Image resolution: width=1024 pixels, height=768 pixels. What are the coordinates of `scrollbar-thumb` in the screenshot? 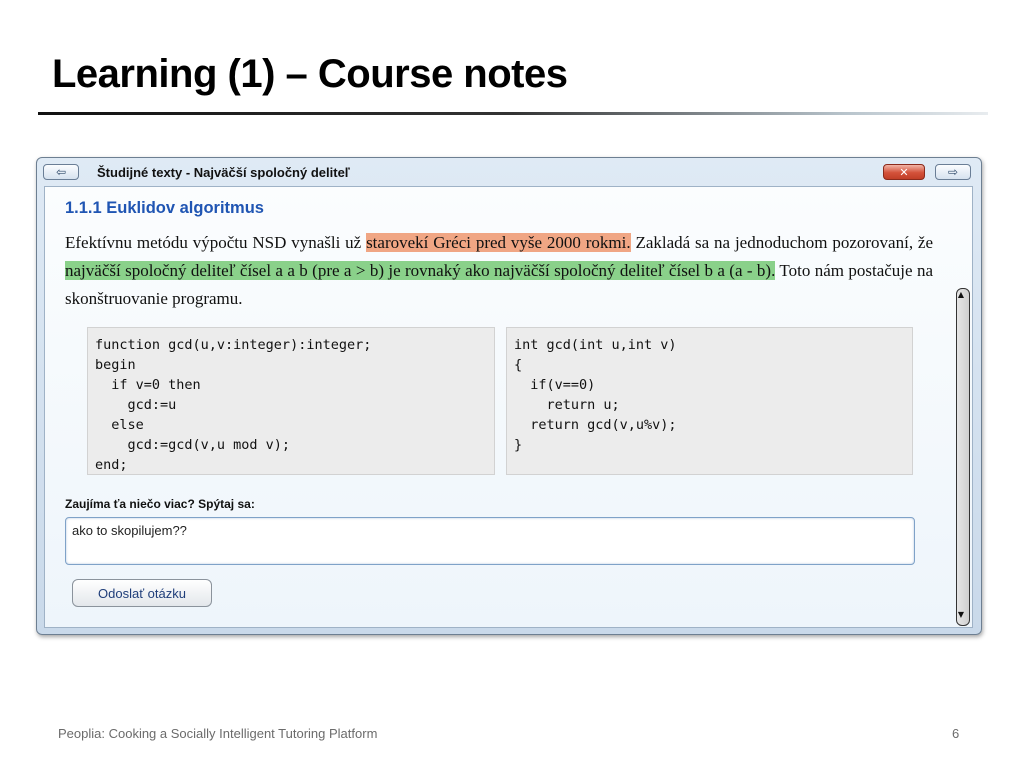 It's located at (963, 457).